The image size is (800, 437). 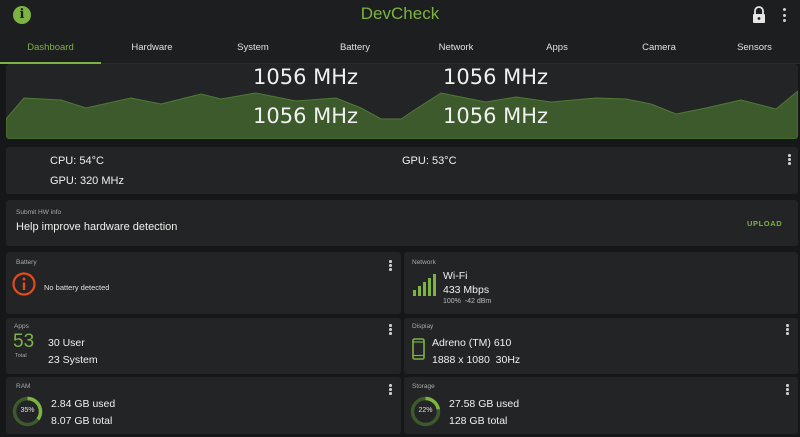 I want to click on cpu-temperature: CPU: 54°C, so click(x=77, y=161).